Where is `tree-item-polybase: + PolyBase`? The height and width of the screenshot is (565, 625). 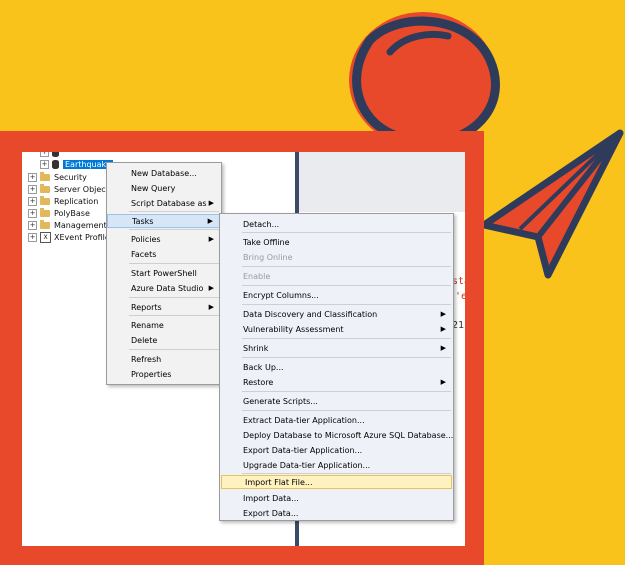
tree-item-polybase: + PolyBase is located at coordinates (59, 213).